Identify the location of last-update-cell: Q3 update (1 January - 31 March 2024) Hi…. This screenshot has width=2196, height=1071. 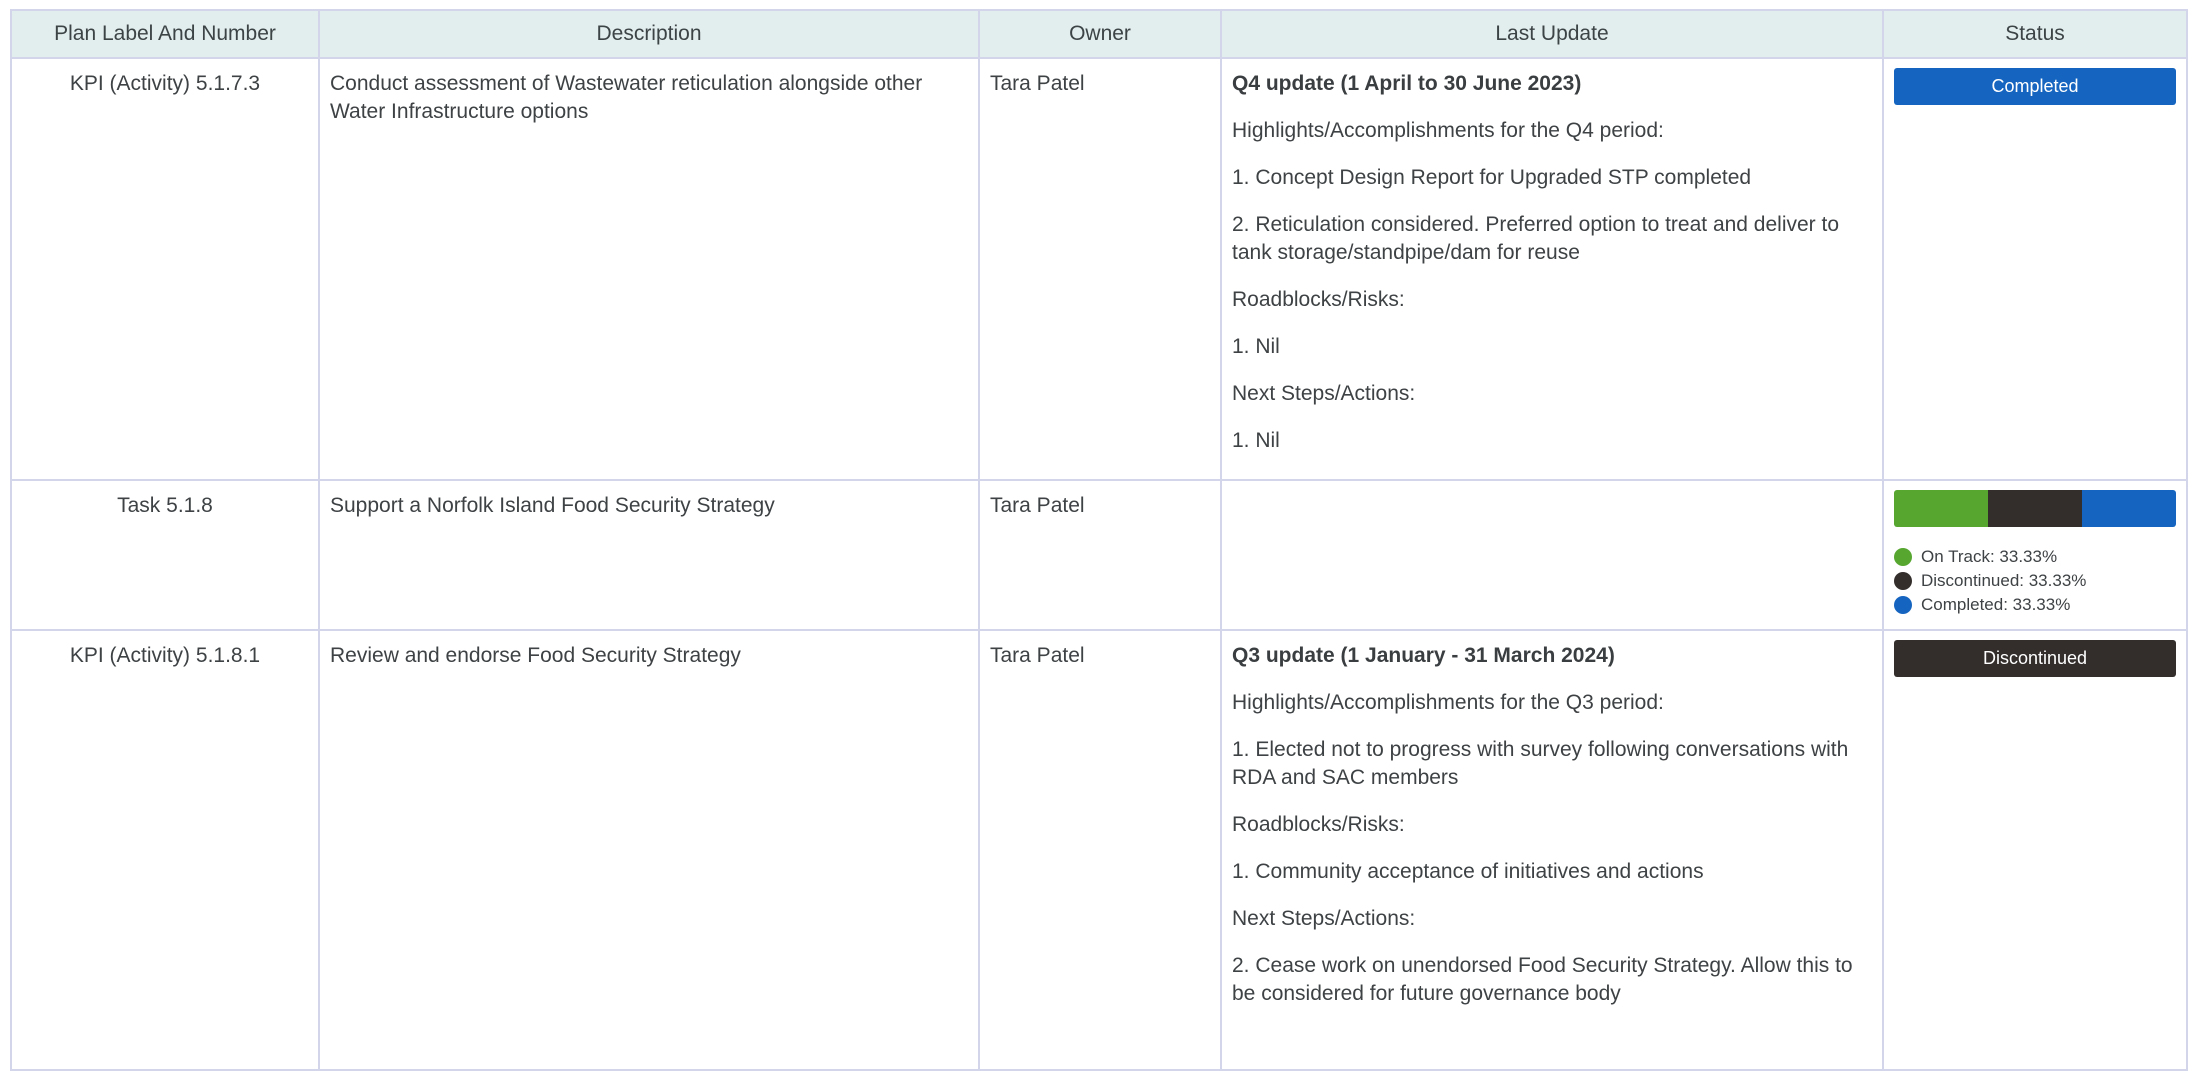
(1552, 850).